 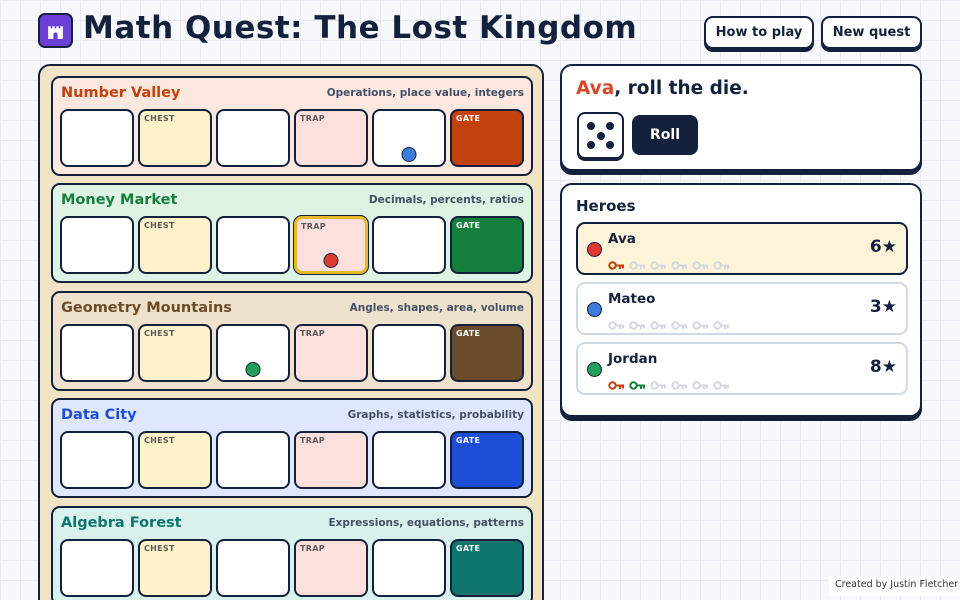 What do you see at coordinates (146, 308) in the screenshot?
I see `region-name: Geometry Mountains` at bounding box center [146, 308].